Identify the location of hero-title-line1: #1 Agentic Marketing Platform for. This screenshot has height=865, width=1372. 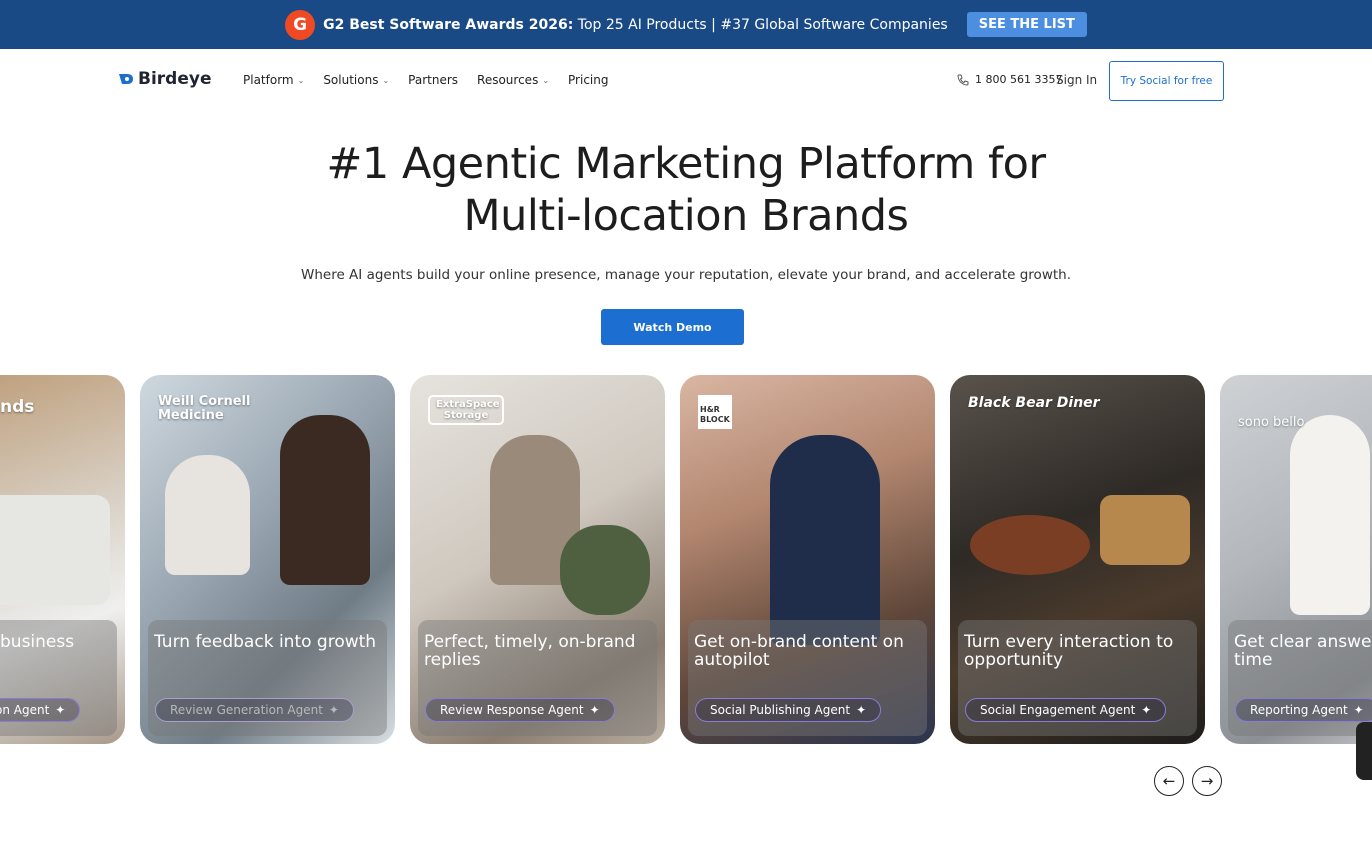
(686, 164).